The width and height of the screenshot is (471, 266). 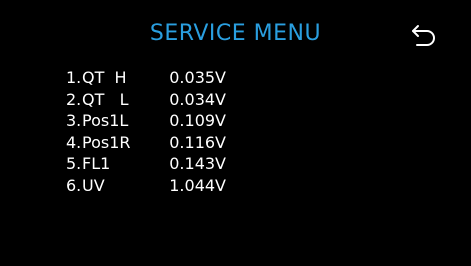 I want to click on back-button, so click(x=424, y=35).